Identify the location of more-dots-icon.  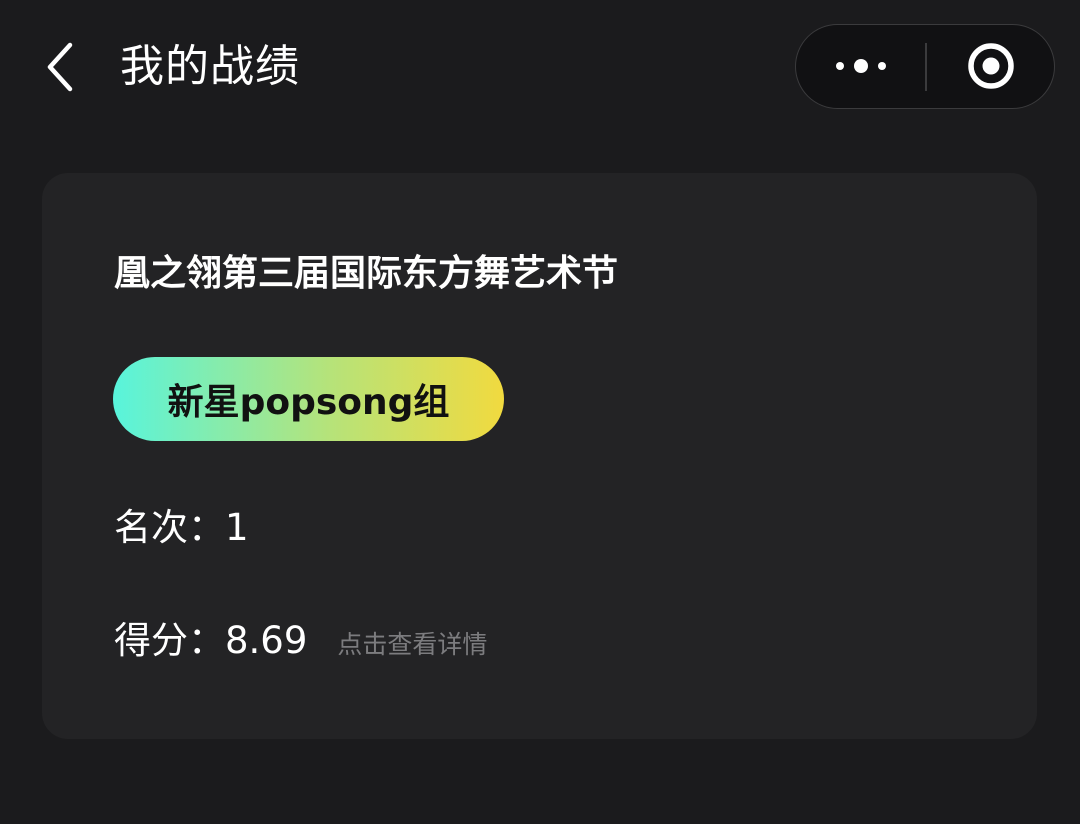
(860, 66).